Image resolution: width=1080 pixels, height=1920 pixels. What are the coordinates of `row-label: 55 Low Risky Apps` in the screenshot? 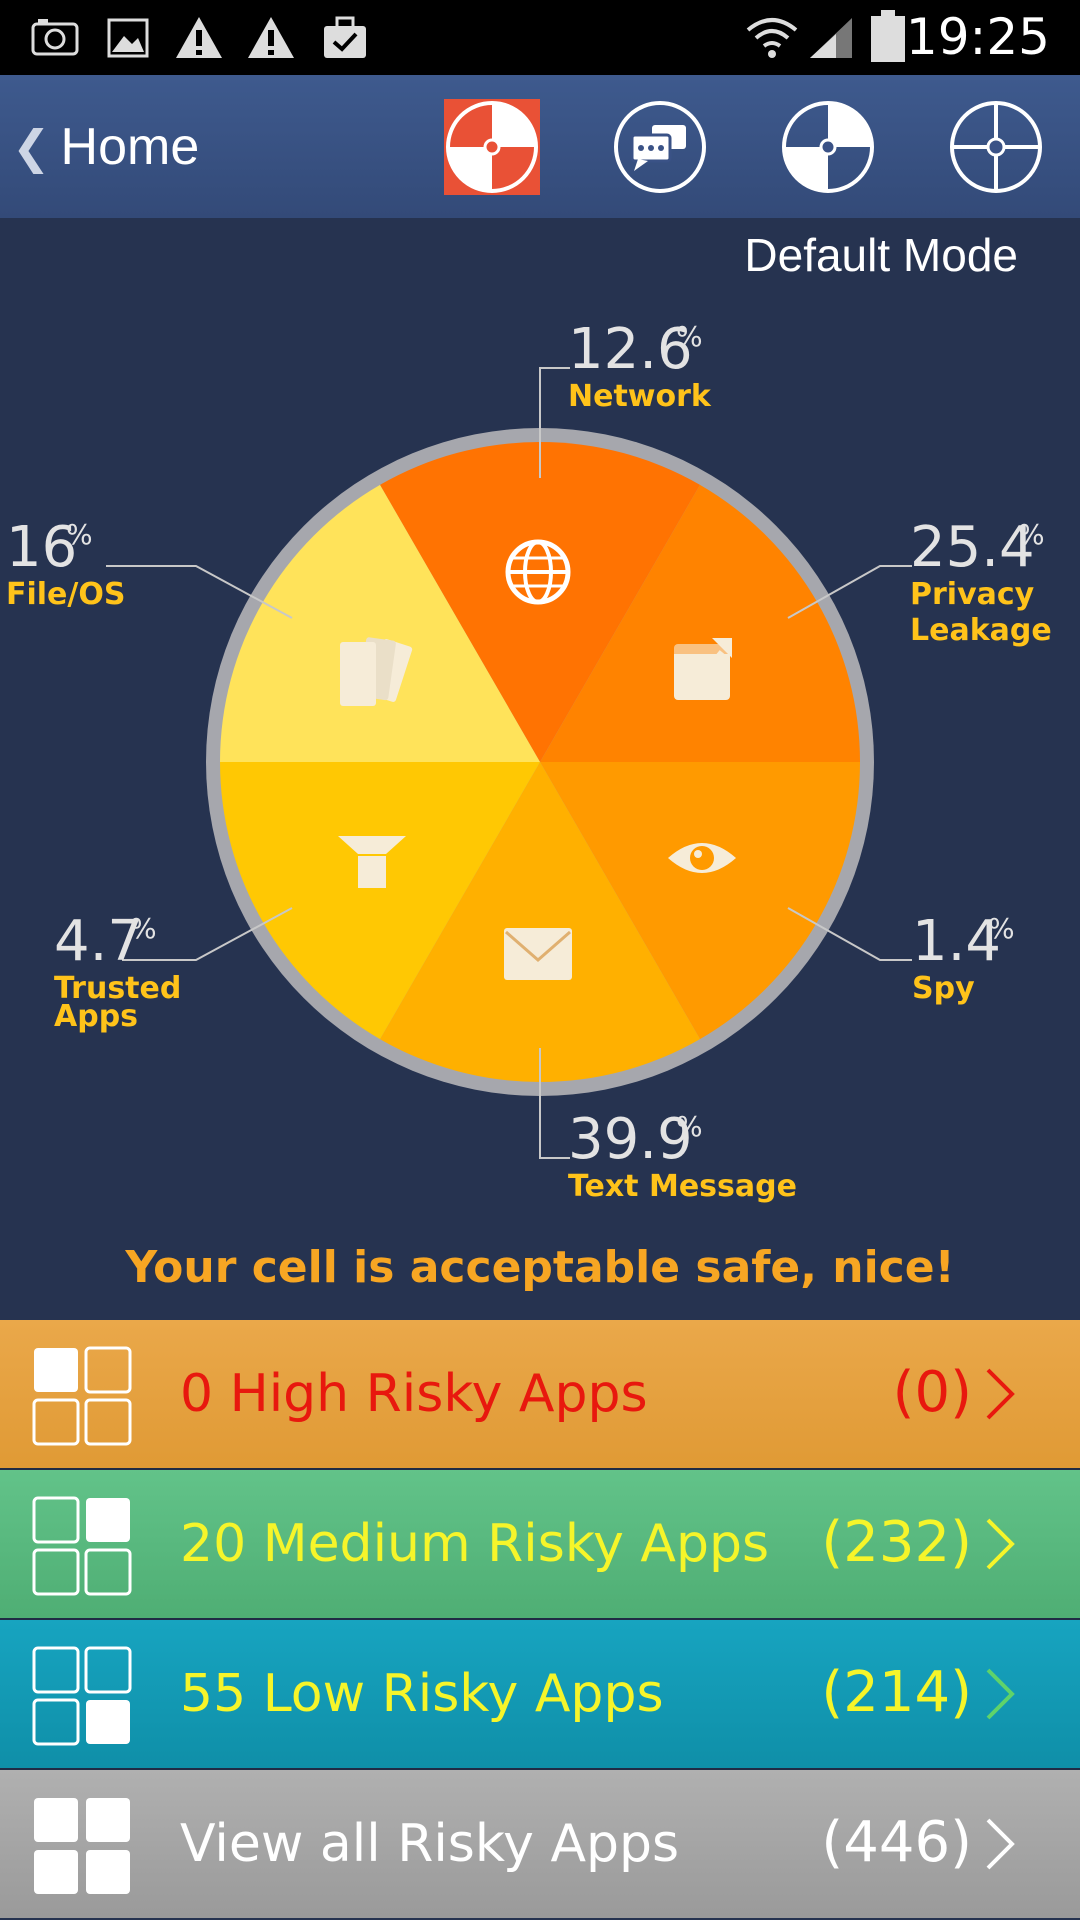 It's located at (422, 1694).